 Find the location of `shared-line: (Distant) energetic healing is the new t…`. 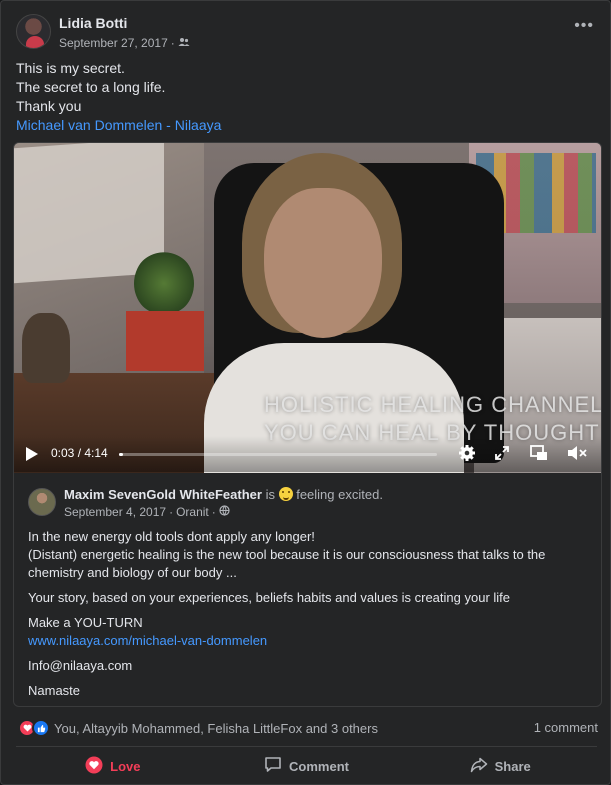

shared-line: (Distant) energetic healing is the new t… is located at coordinates (287, 563).